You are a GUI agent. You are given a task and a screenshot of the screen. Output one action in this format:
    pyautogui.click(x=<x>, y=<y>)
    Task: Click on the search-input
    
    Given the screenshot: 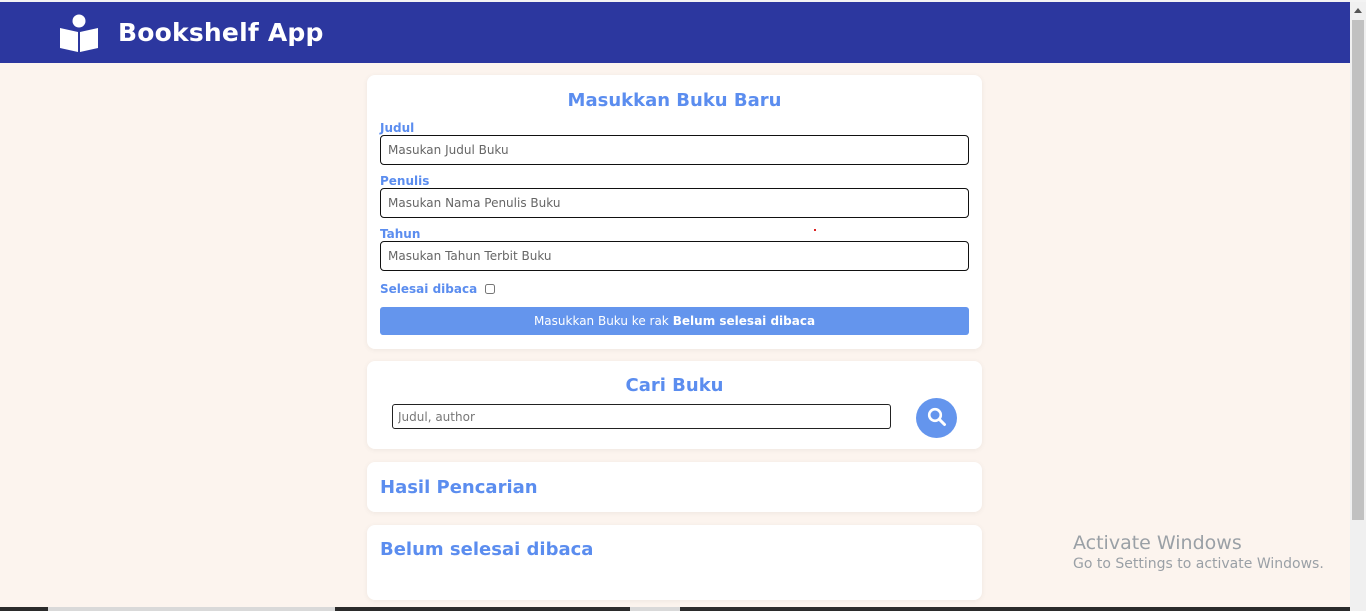 What is the action you would take?
    pyautogui.click(x=641, y=416)
    